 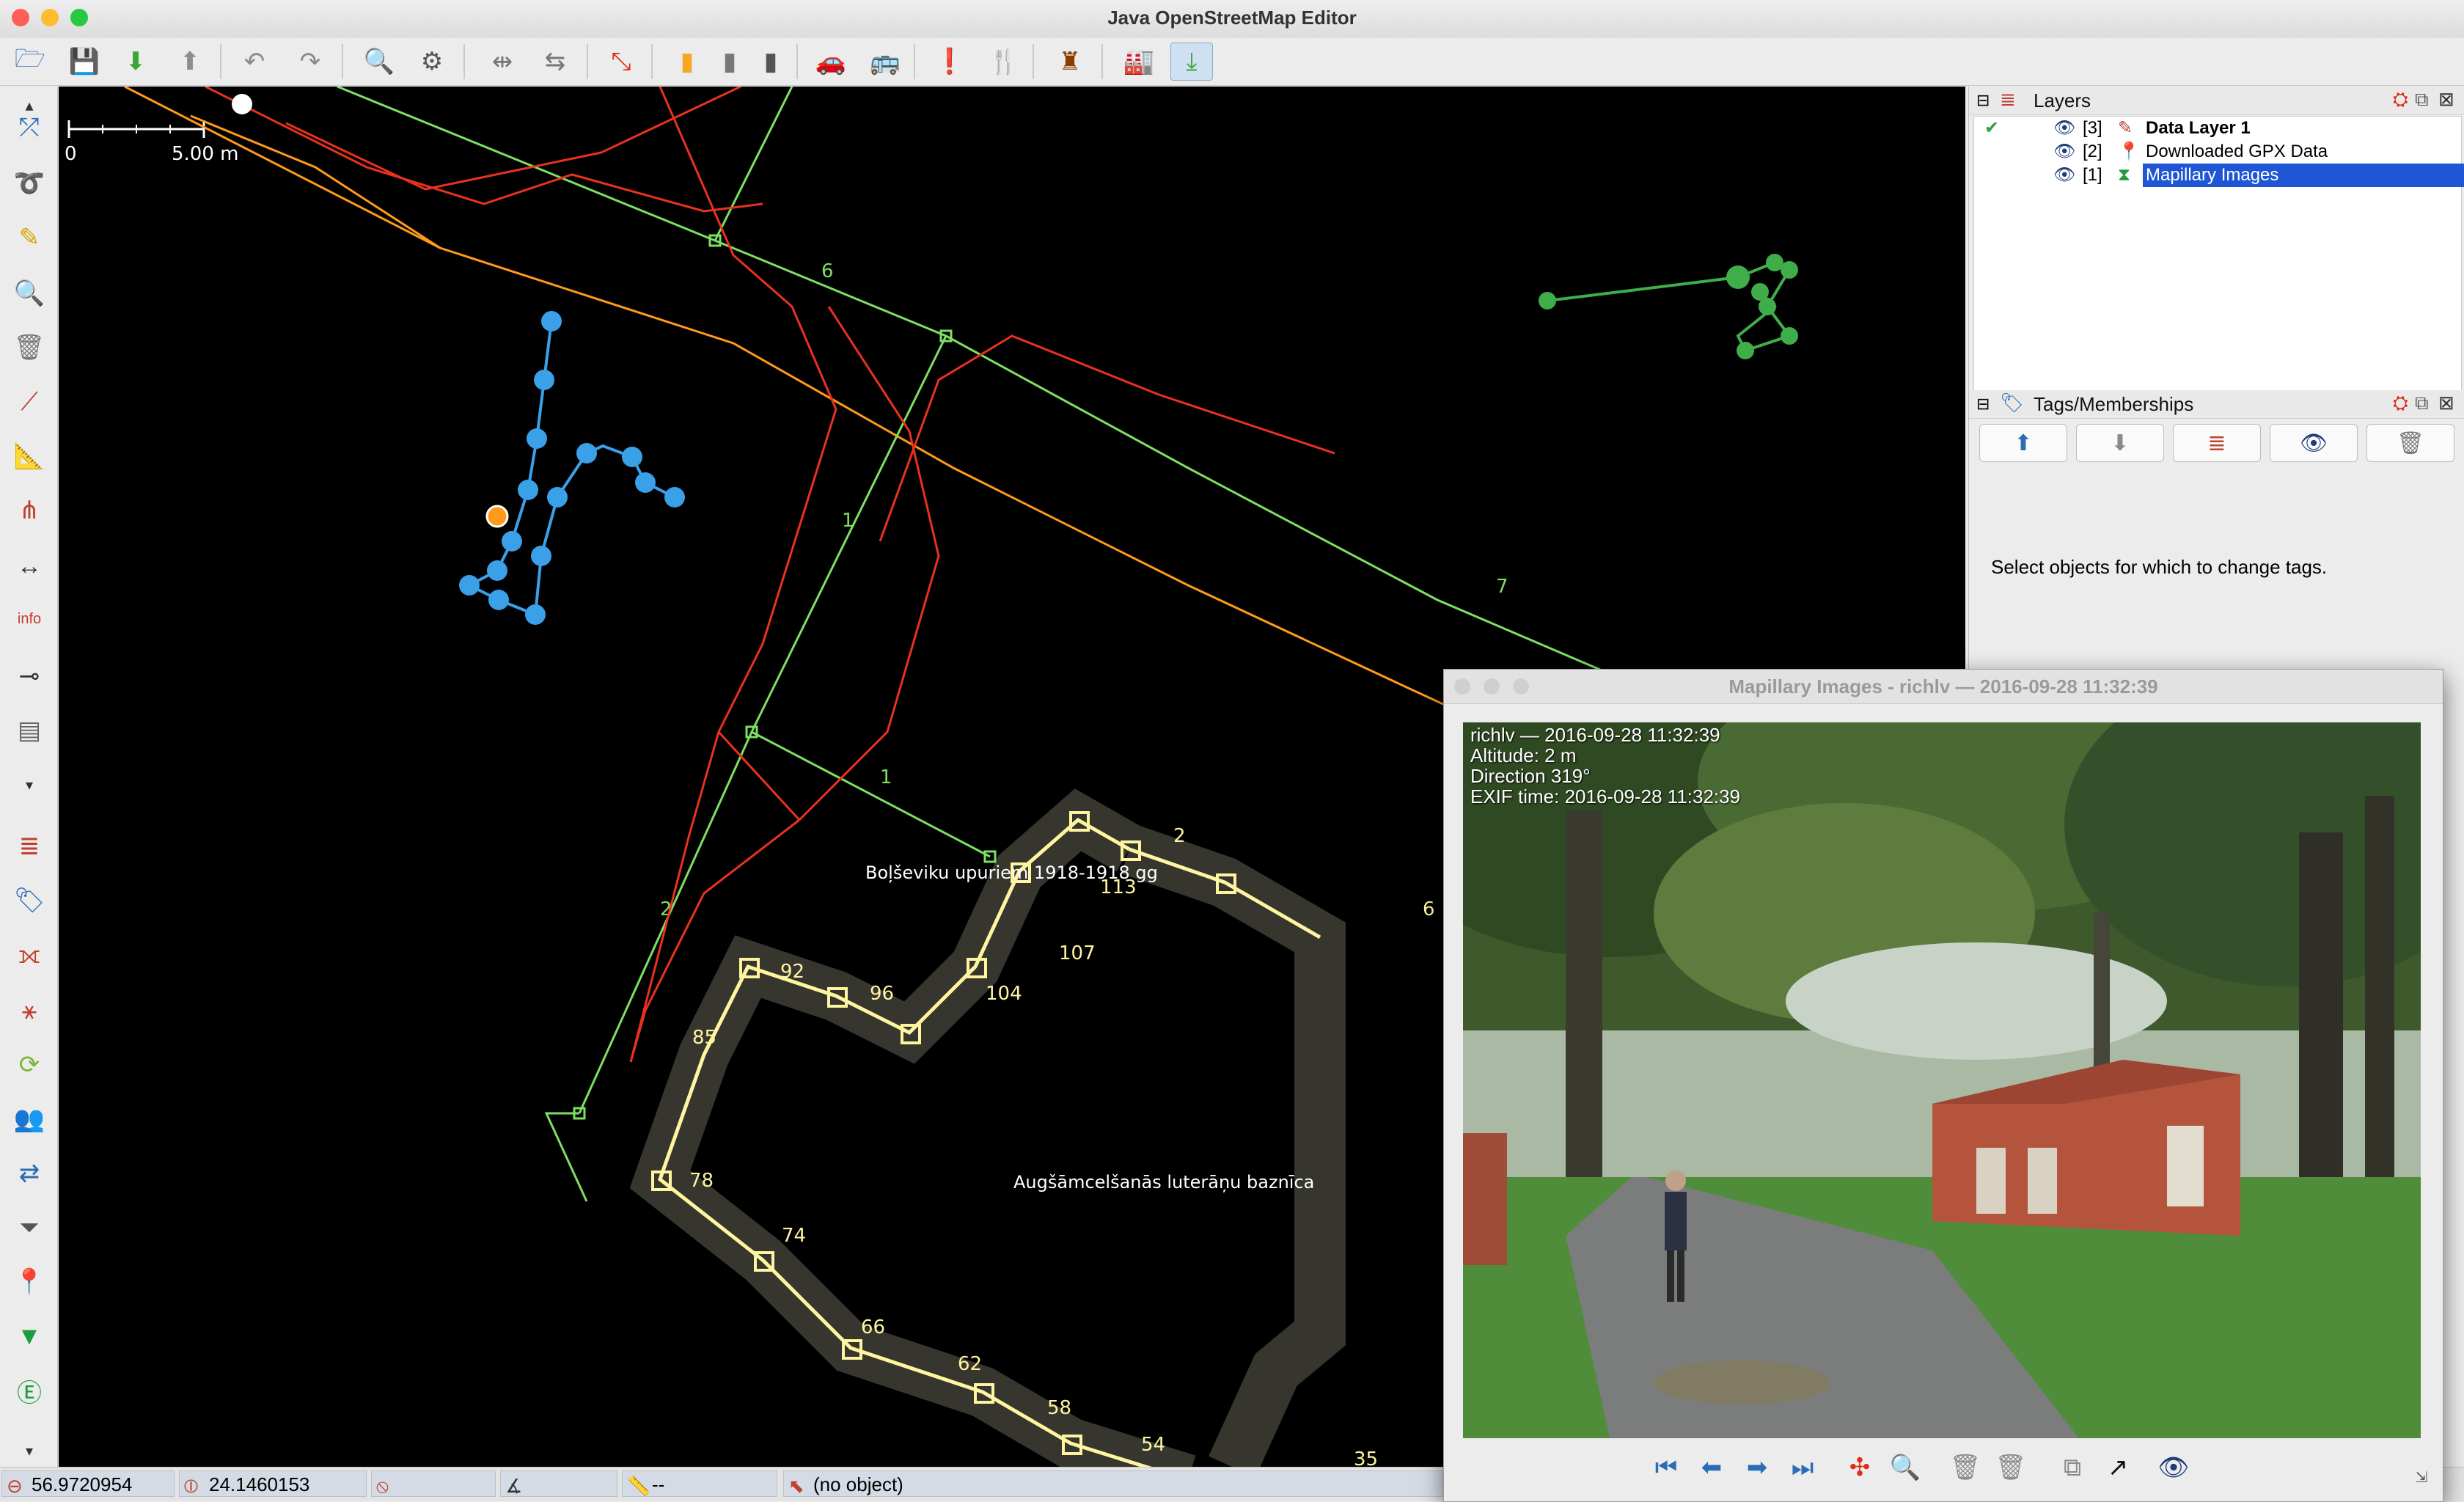 I want to click on toggle-visibility-button: 👁, so click(x=2173, y=1467).